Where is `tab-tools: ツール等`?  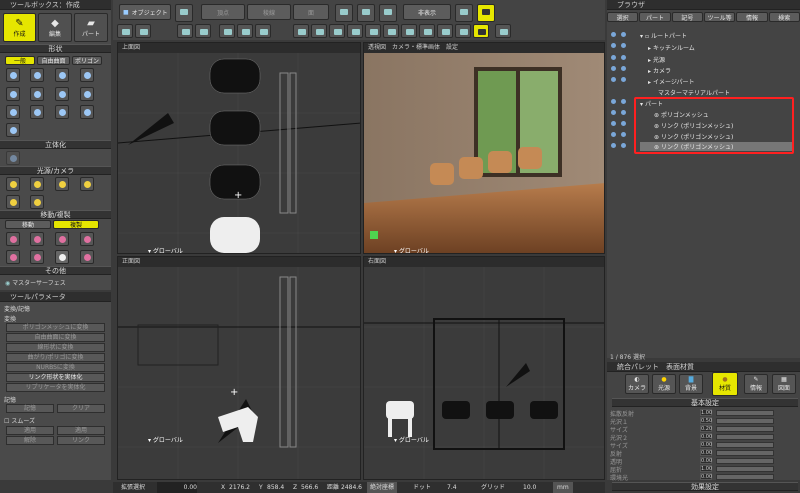
tab-tools: ツール等 is located at coordinates (719, 17).